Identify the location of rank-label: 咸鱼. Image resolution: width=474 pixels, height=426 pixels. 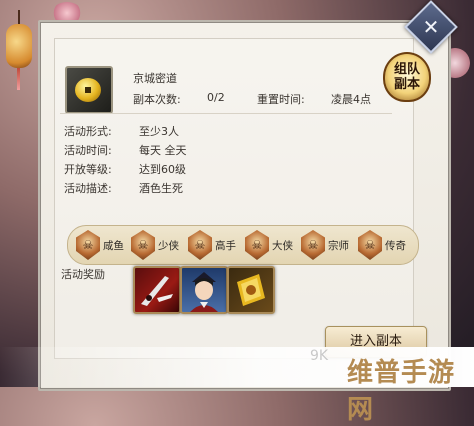
(113, 245).